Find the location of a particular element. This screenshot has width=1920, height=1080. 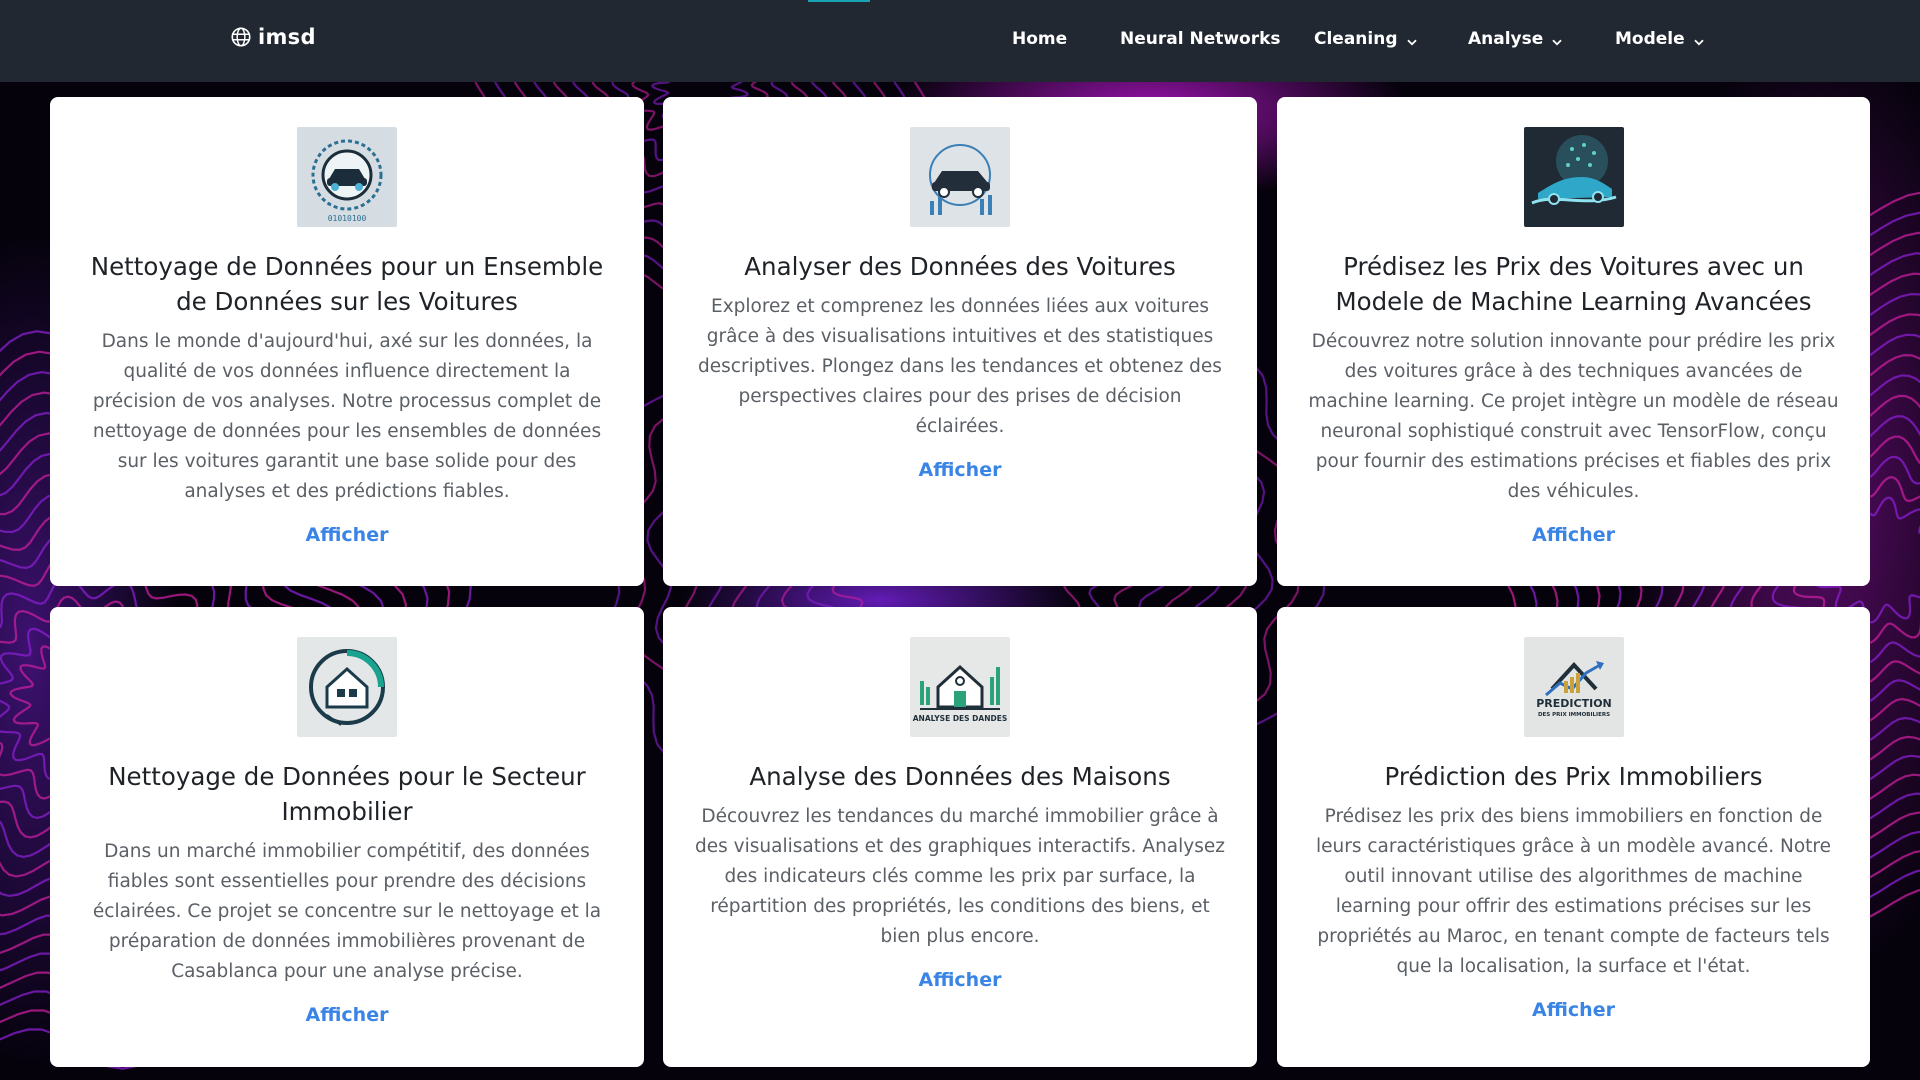

card-title: Analyser des Données des Voitures is located at coordinates (960, 266).